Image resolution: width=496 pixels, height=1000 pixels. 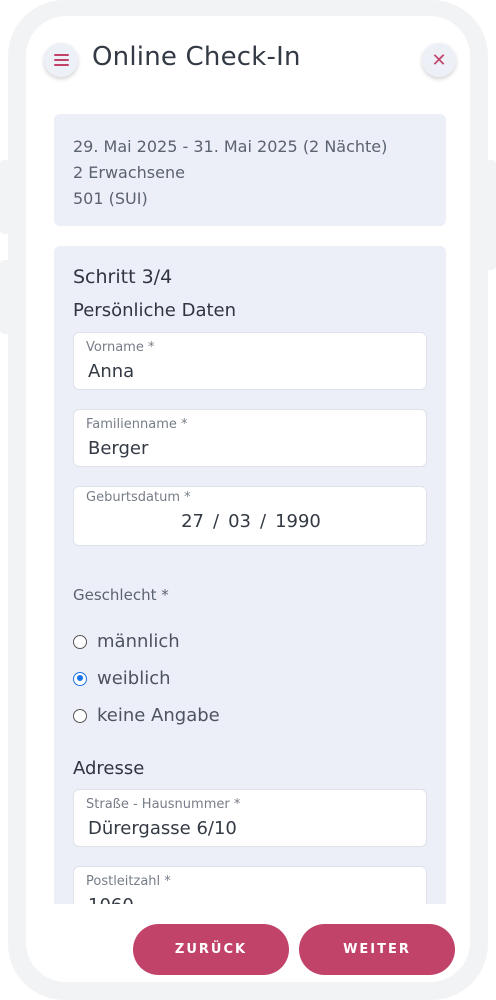 What do you see at coordinates (192, 521) in the screenshot?
I see `birthdate-day: 27` at bounding box center [192, 521].